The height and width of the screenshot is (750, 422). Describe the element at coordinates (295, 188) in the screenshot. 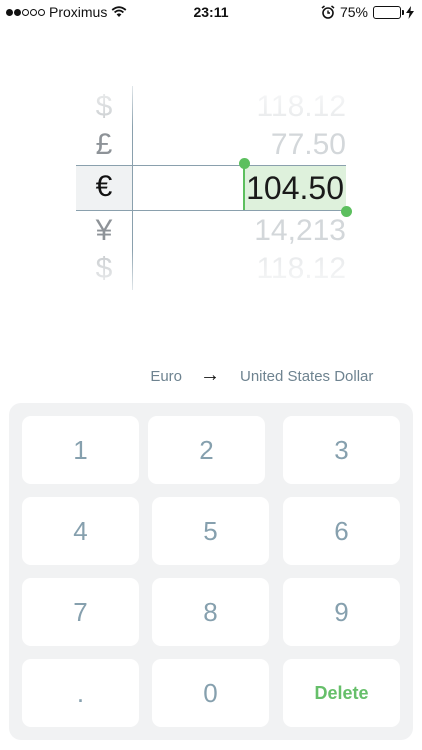

I see `amount-input-selected: 104.50` at that location.